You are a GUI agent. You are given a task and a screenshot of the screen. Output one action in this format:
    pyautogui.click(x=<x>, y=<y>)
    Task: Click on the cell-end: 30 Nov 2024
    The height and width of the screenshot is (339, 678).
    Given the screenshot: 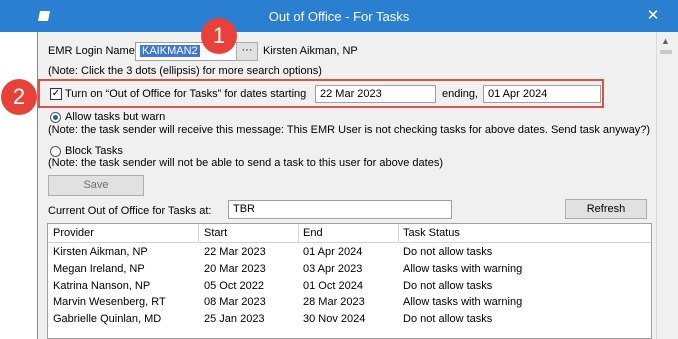 What is the action you would take?
    pyautogui.click(x=334, y=319)
    